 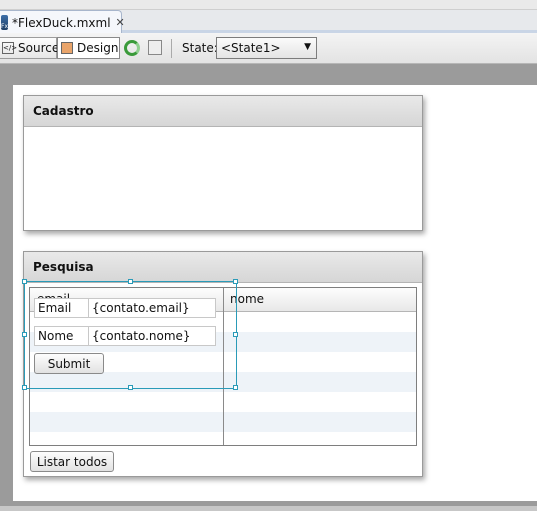 I want to click on chevron-down-icon: ▼, so click(x=307, y=47).